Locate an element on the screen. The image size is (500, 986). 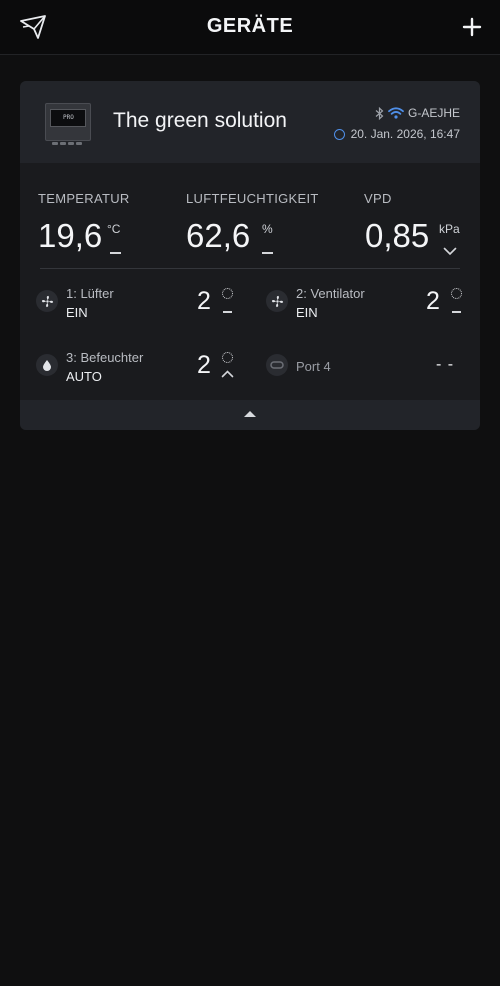
metrics-divider is located at coordinates (250, 268).